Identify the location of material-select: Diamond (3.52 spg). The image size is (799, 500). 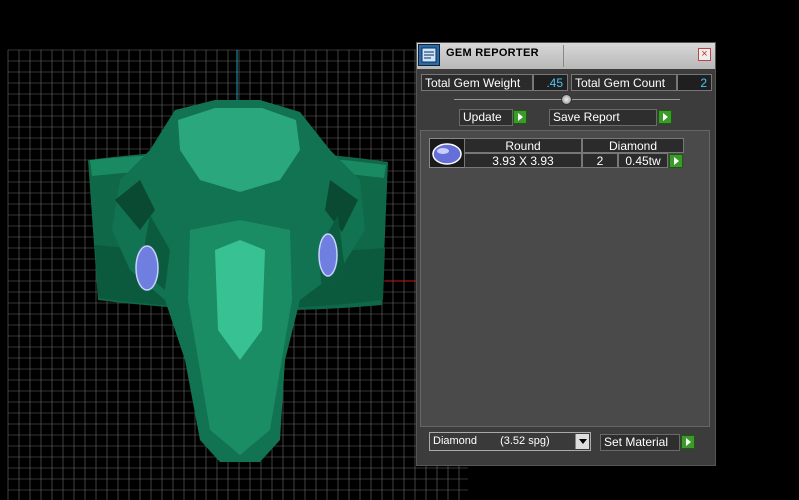
(510, 441).